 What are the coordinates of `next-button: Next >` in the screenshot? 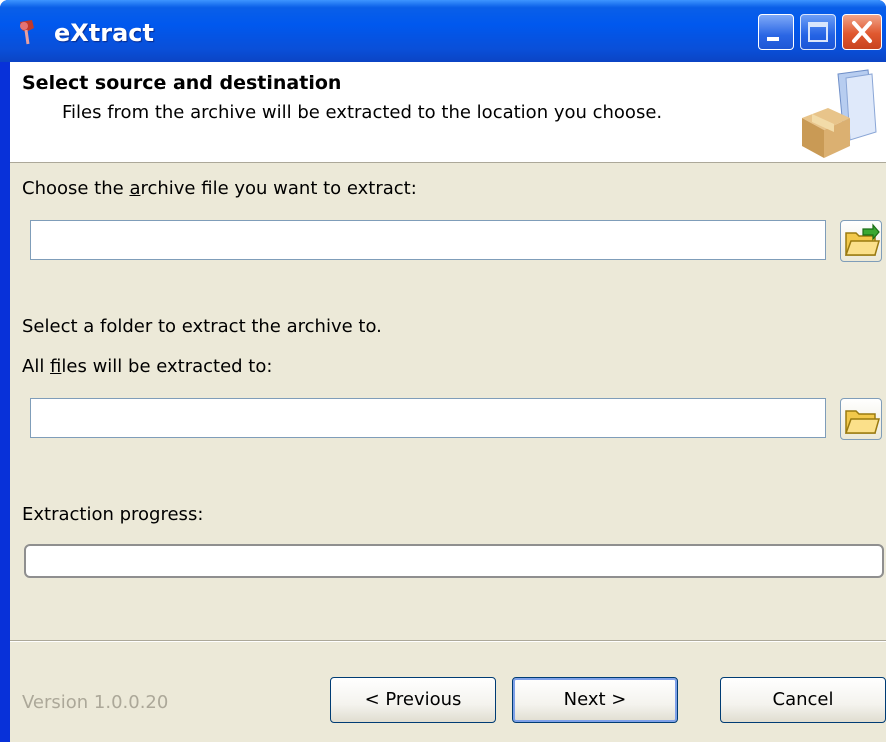 It's located at (595, 700).